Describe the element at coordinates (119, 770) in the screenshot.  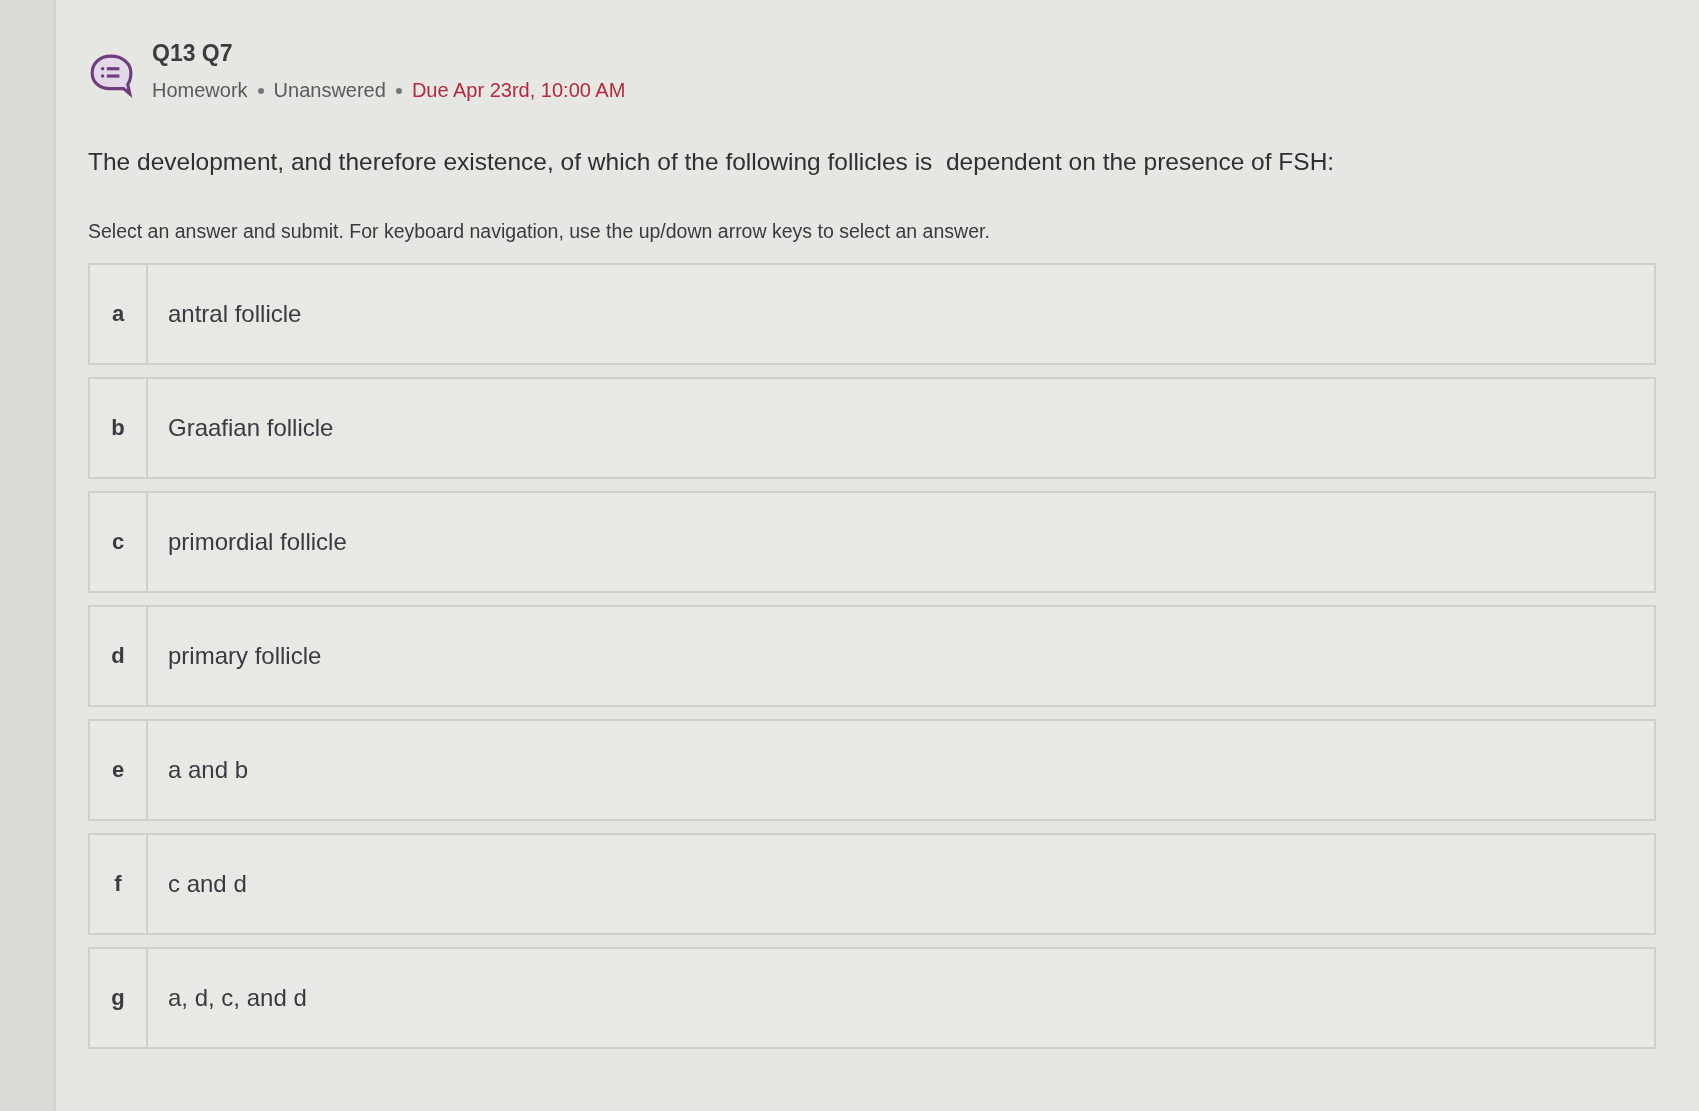
I see `option-letter: e` at that location.